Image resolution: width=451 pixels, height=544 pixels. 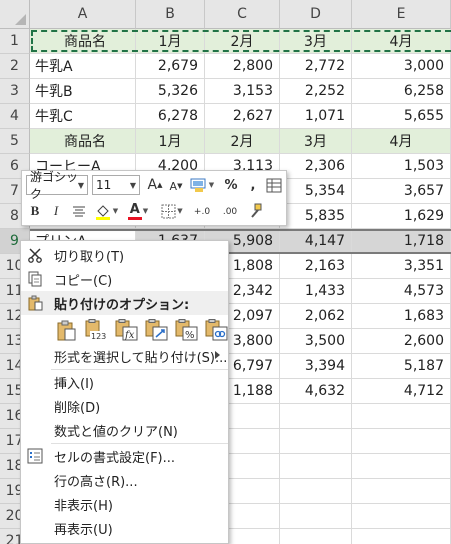 I want to click on cell-d3: 2,252, so click(x=316, y=91).